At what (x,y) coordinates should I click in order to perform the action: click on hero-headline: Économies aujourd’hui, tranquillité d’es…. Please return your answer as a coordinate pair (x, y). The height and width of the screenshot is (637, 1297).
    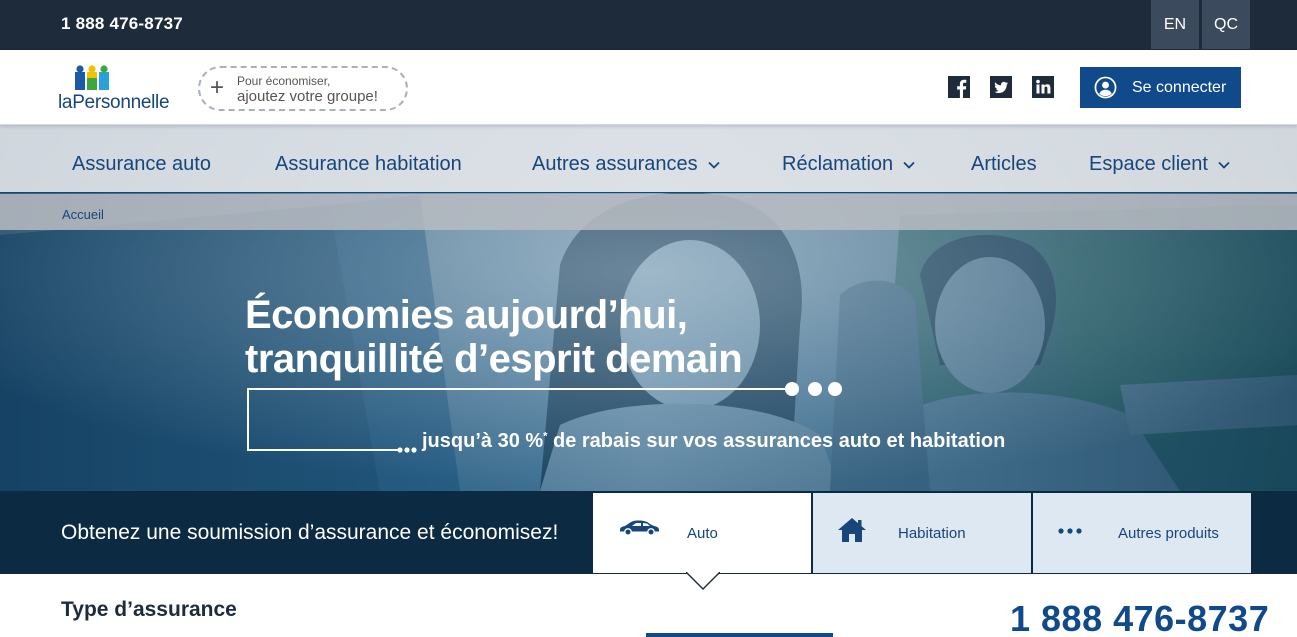
    Looking at the image, I should click on (494, 337).